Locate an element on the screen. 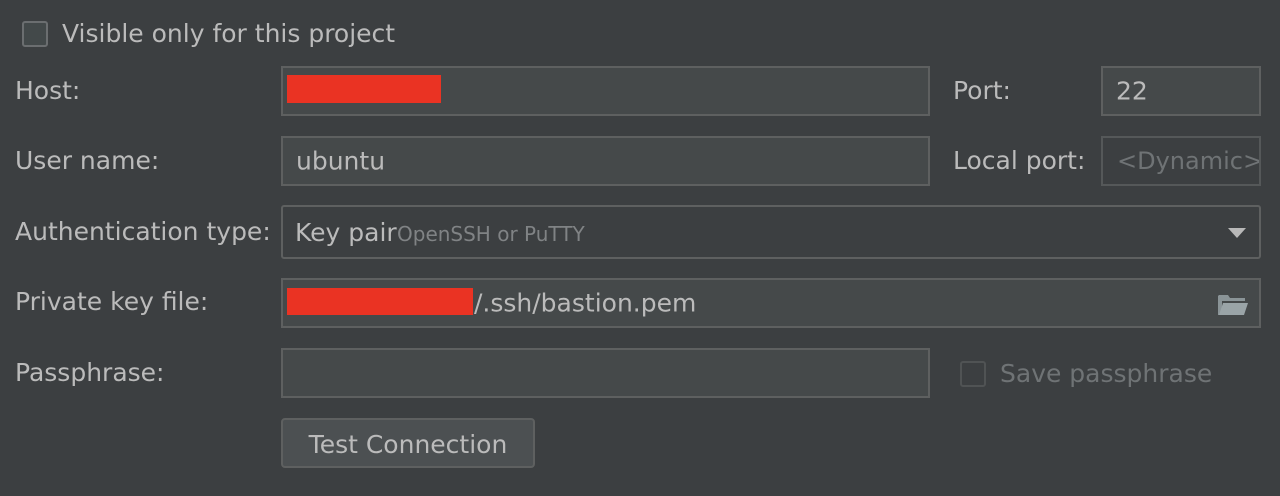  test-connection-label: Test Connection is located at coordinates (408, 444).